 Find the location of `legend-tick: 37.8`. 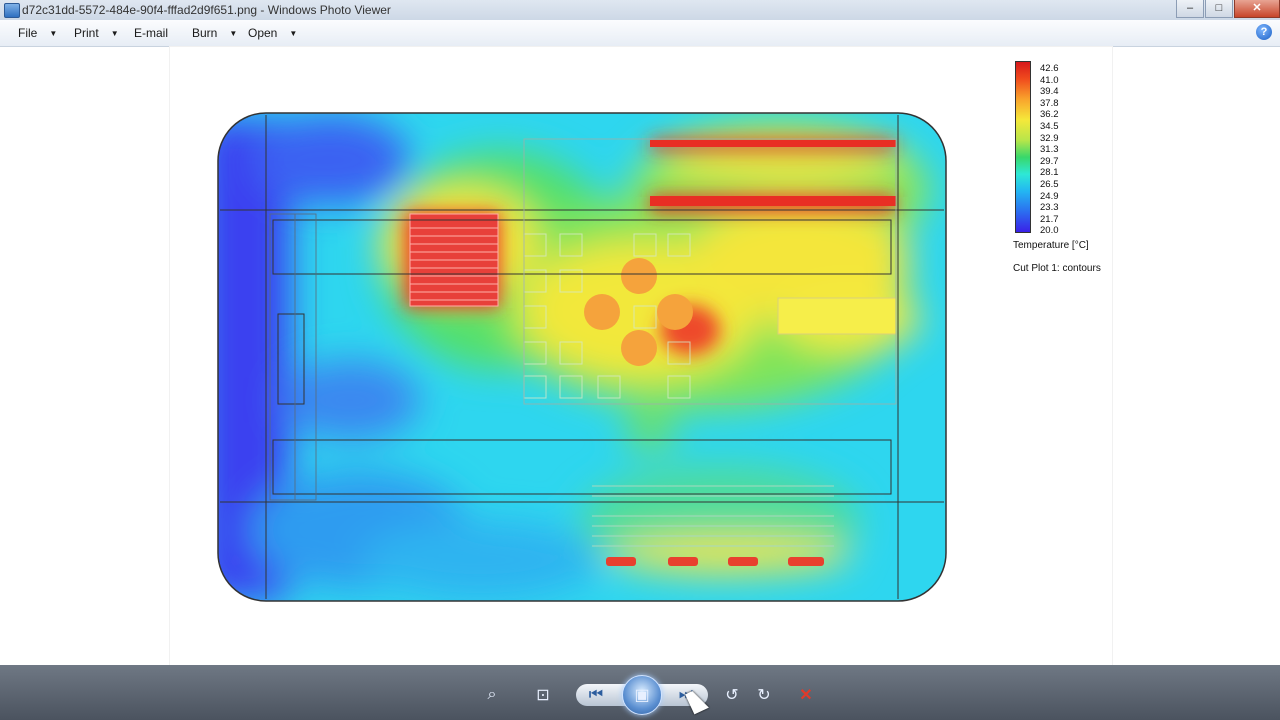

legend-tick: 37.8 is located at coordinates (1049, 103).